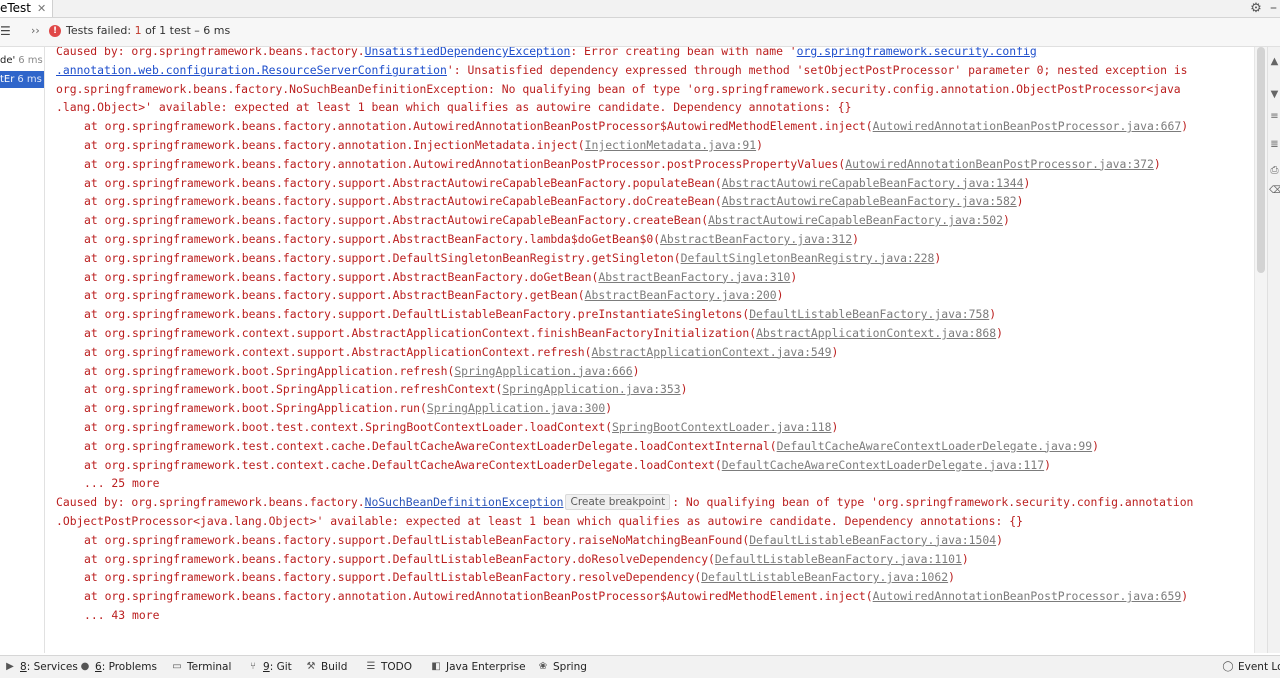  I want to click on run-tab: eTest ✕, so click(27, 8).